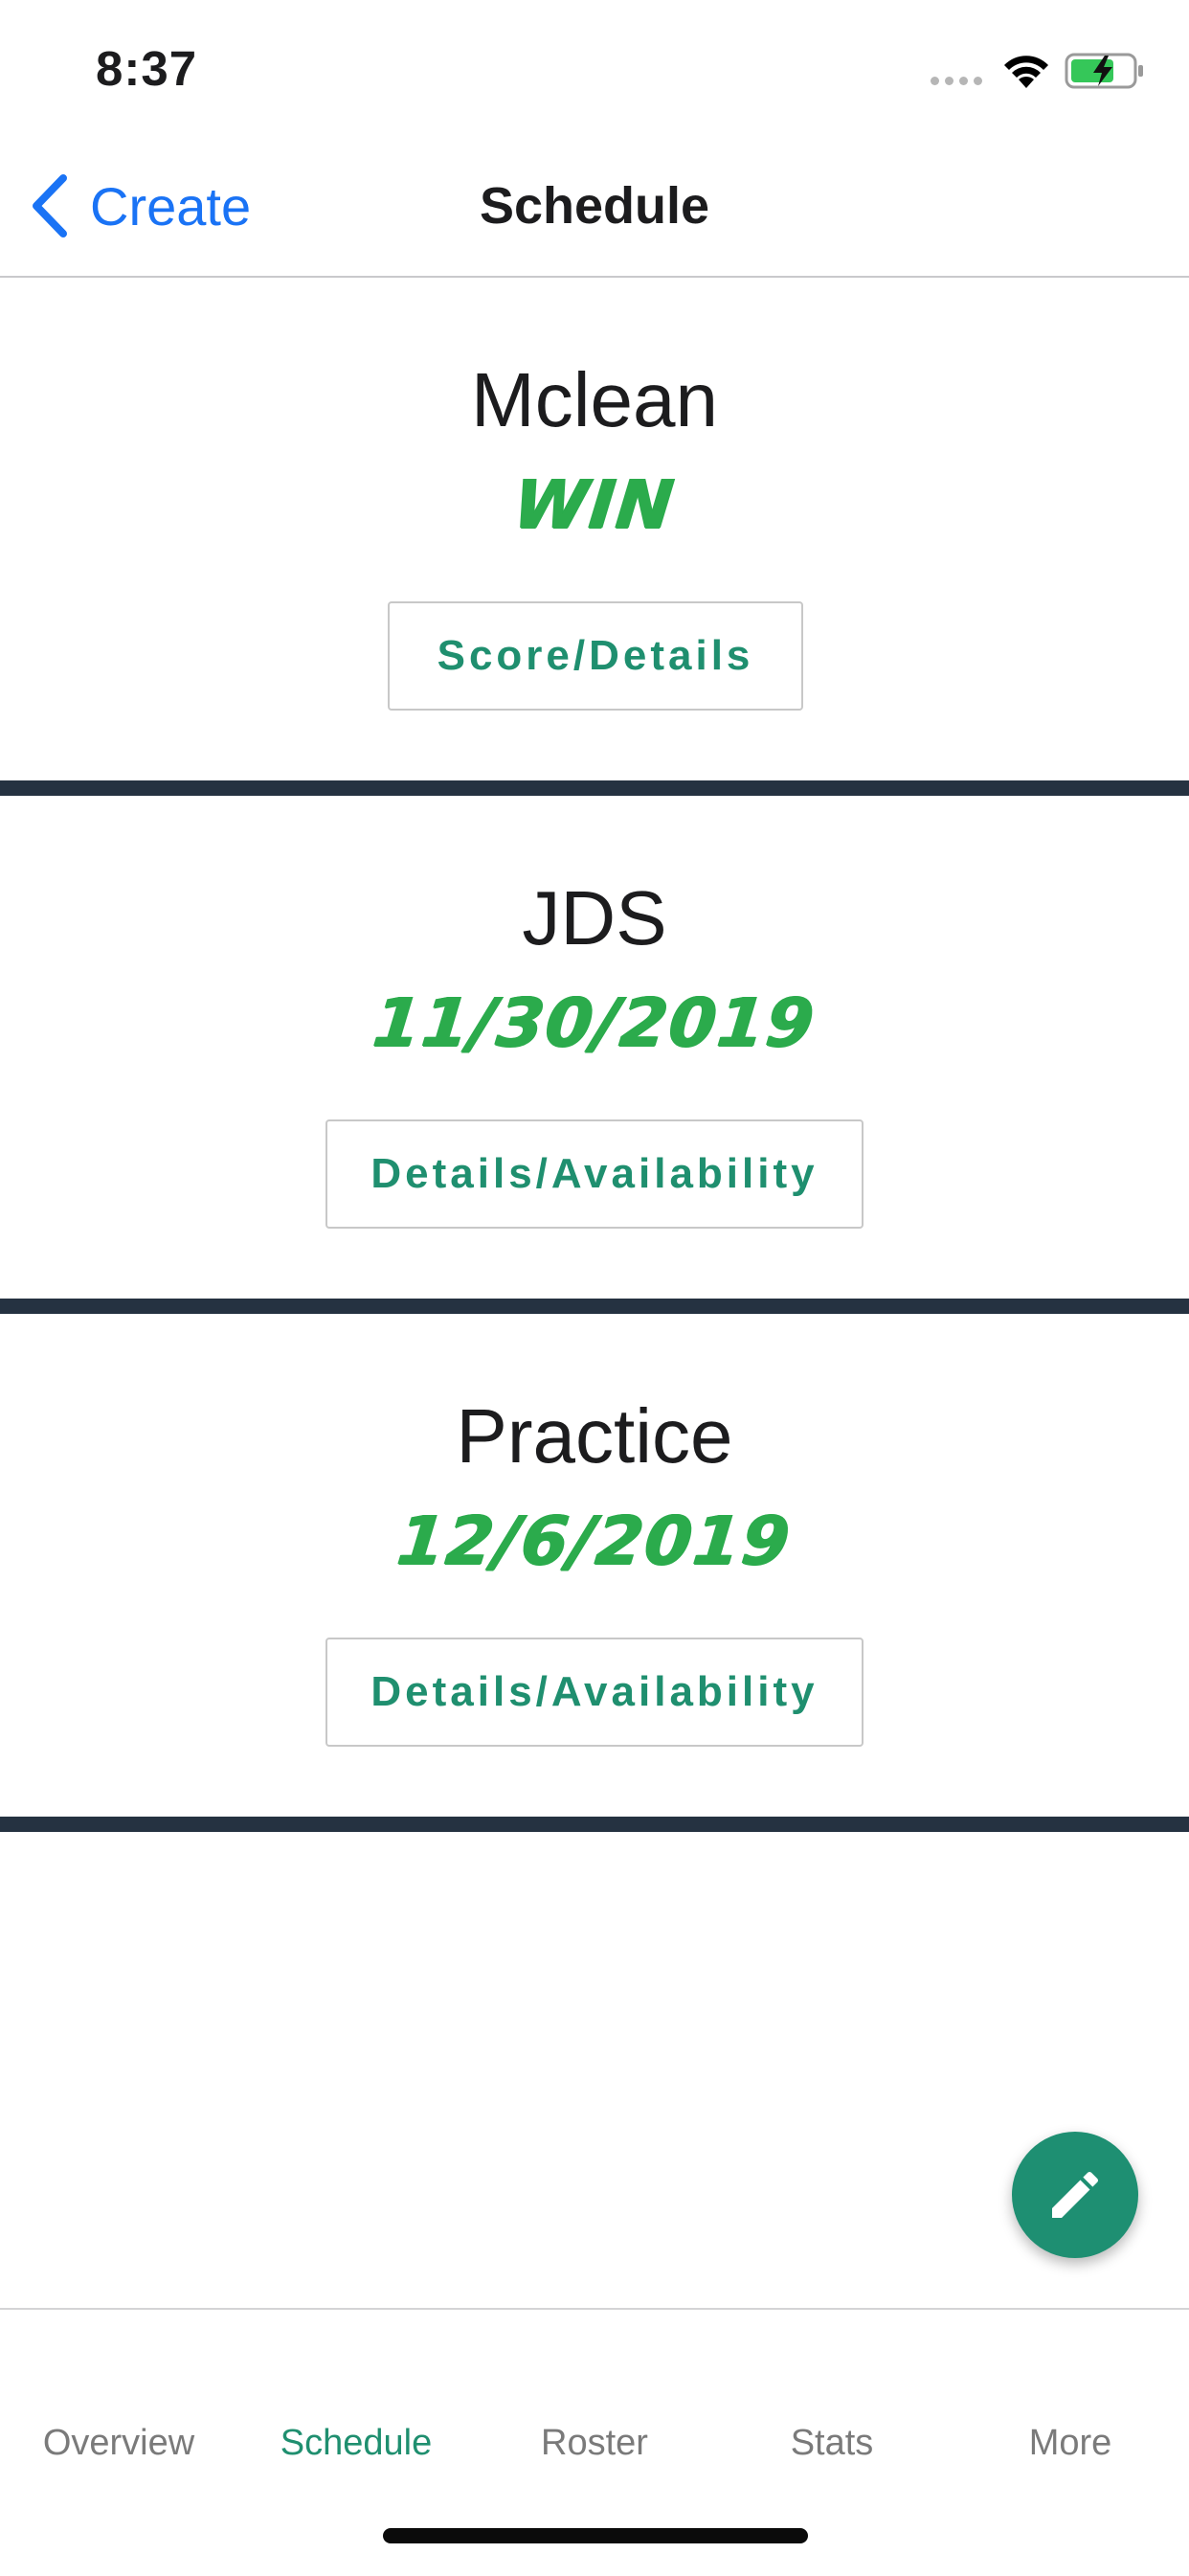 Image resolution: width=1189 pixels, height=2576 pixels. I want to click on tab-overview: Overview, so click(118, 2443).